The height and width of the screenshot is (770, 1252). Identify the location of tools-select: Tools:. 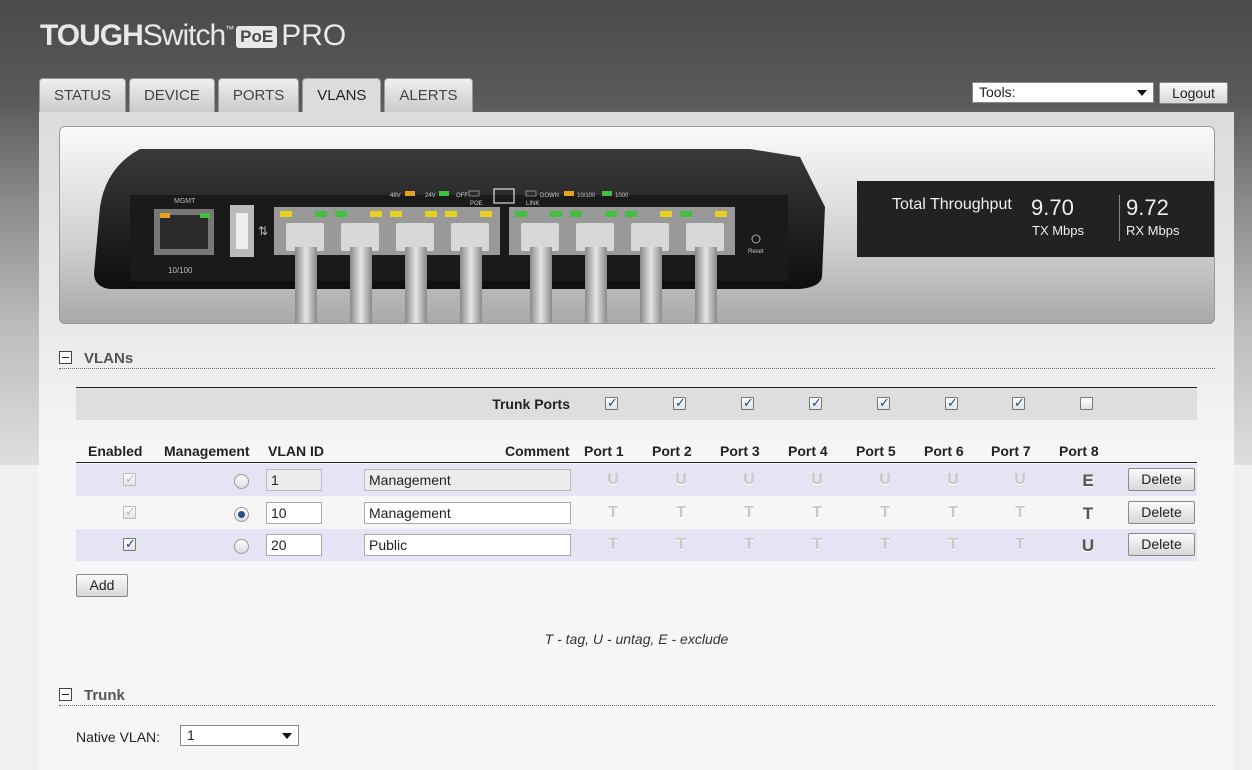
(1063, 92).